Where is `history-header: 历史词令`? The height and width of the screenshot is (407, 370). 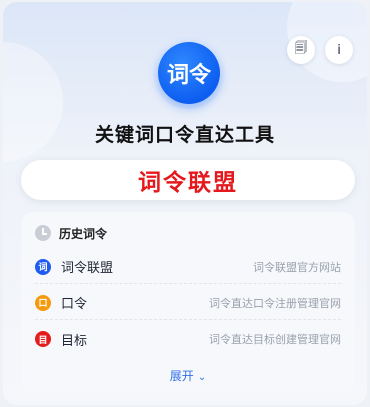
history-header: 历史词令 is located at coordinates (71, 233).